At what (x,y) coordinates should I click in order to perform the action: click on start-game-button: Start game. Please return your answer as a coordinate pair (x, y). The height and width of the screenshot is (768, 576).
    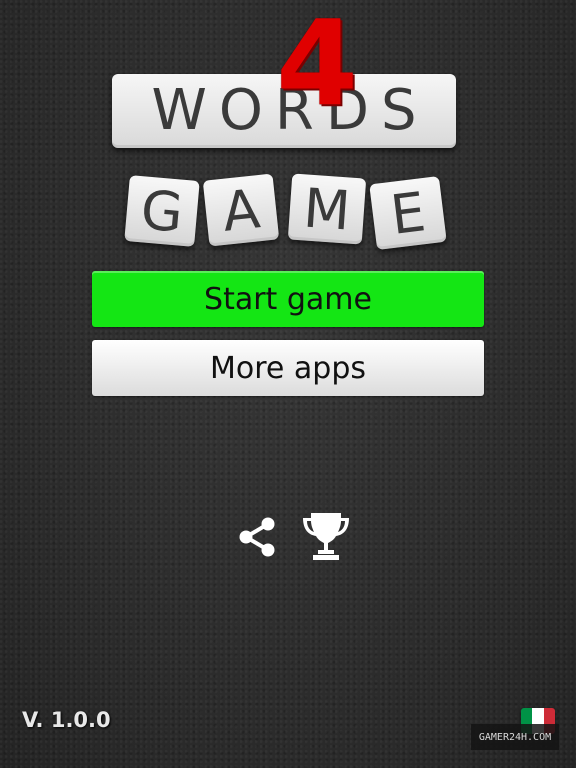
    Looking at the image, I should click on (288, 299).